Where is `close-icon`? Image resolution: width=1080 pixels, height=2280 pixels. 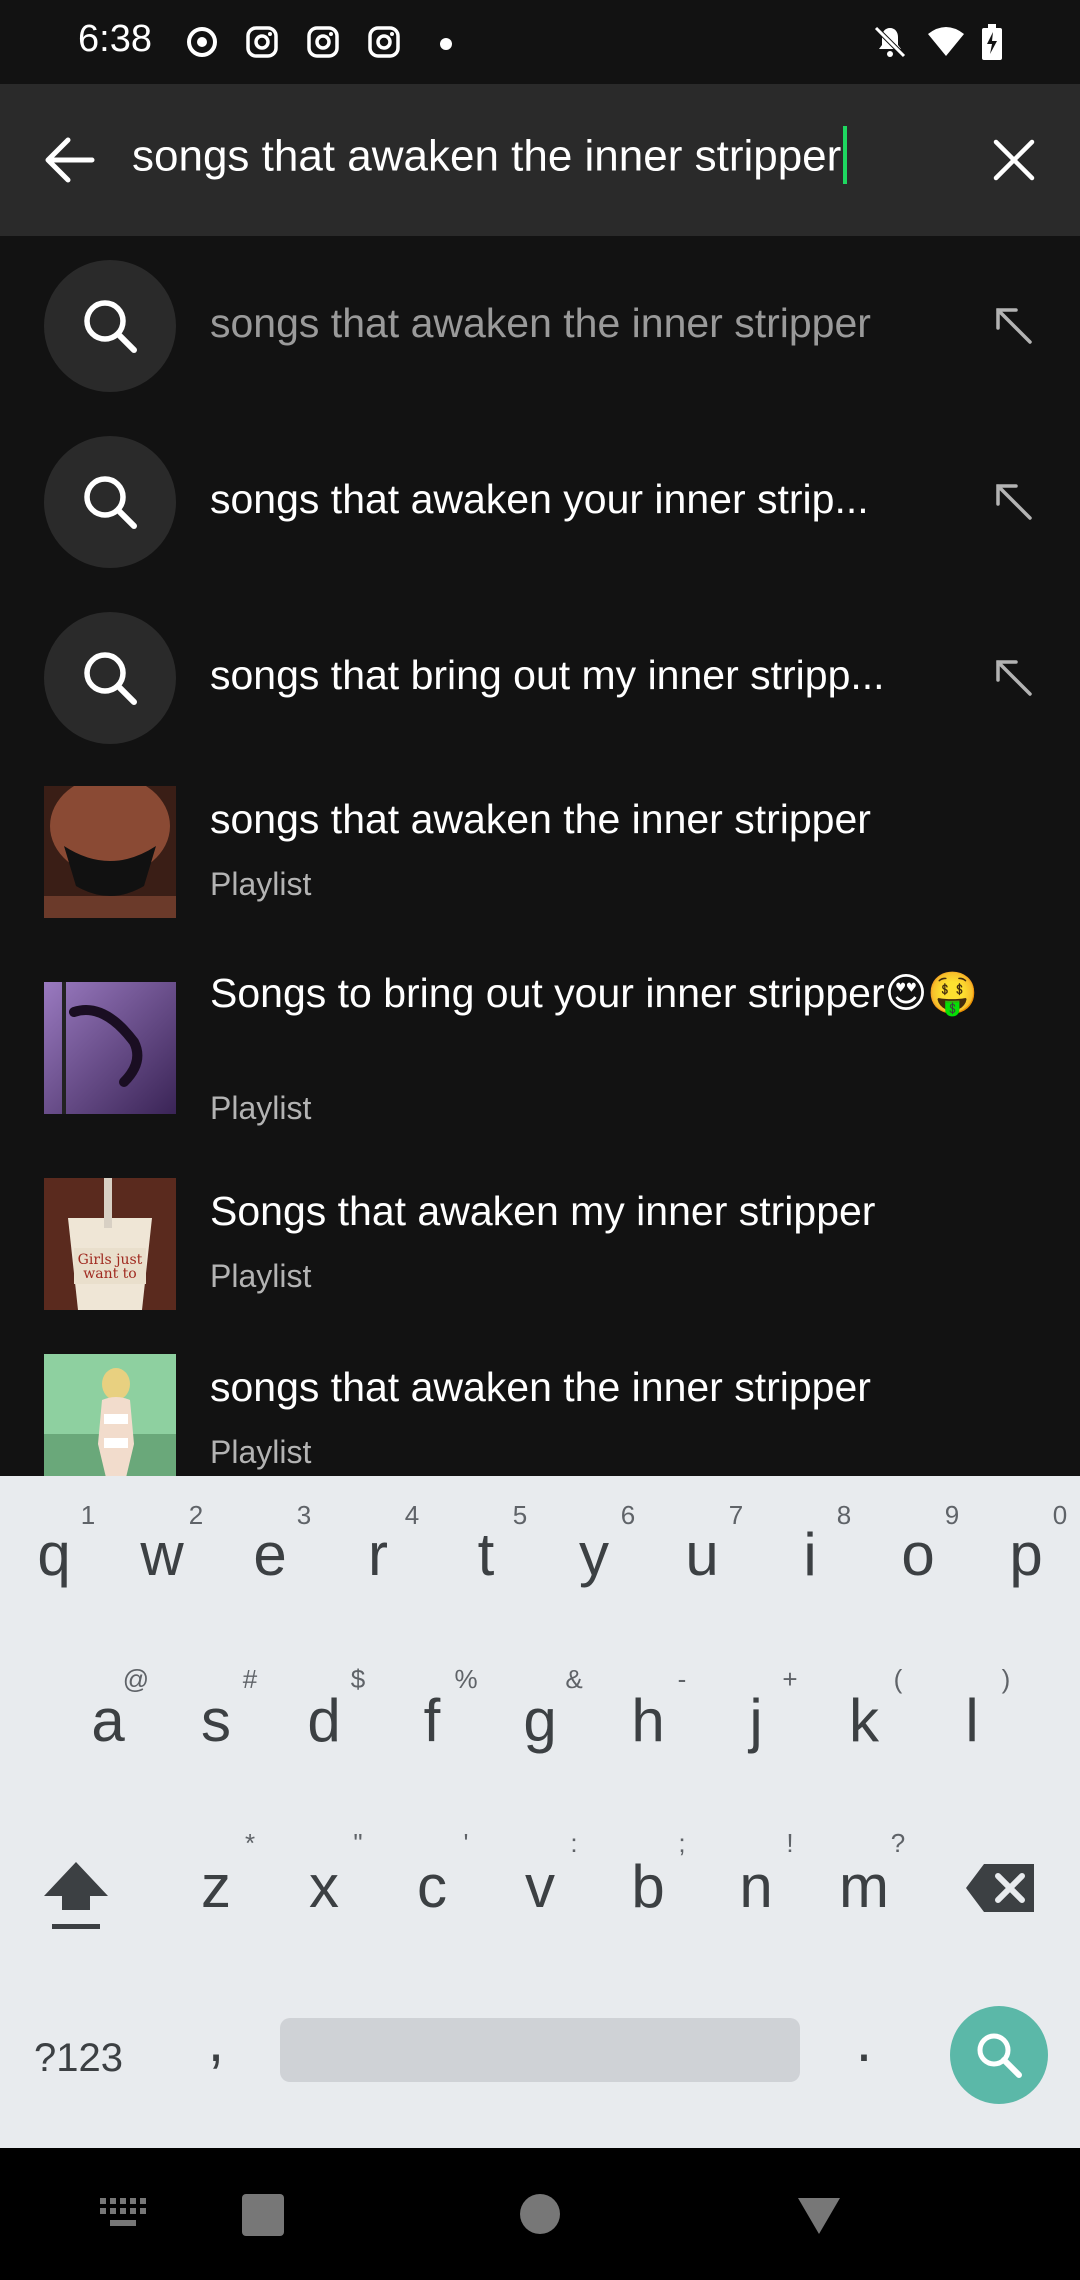
close-icon is located at coordinates (1014, 160).